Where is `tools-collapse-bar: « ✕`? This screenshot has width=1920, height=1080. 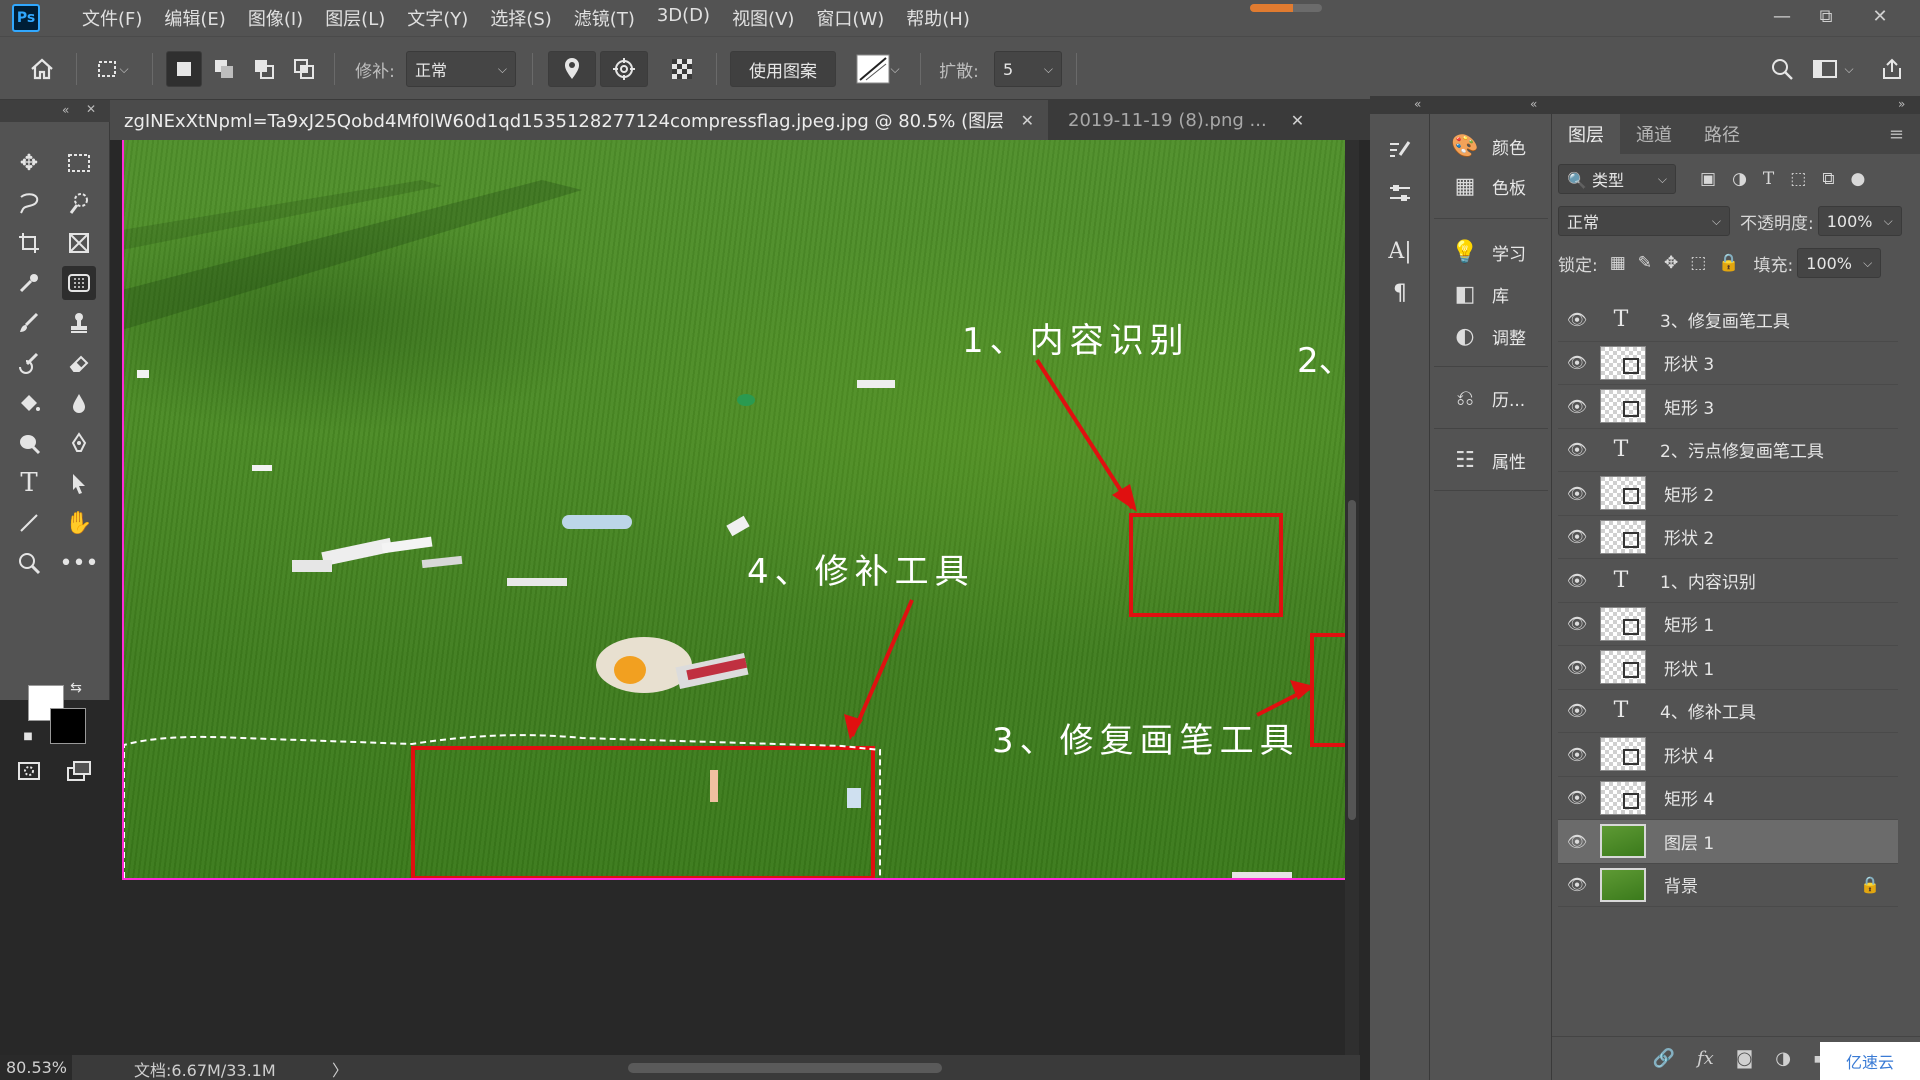 tools-collapse-bar: « ✕ is located at coordinates (55, 111).